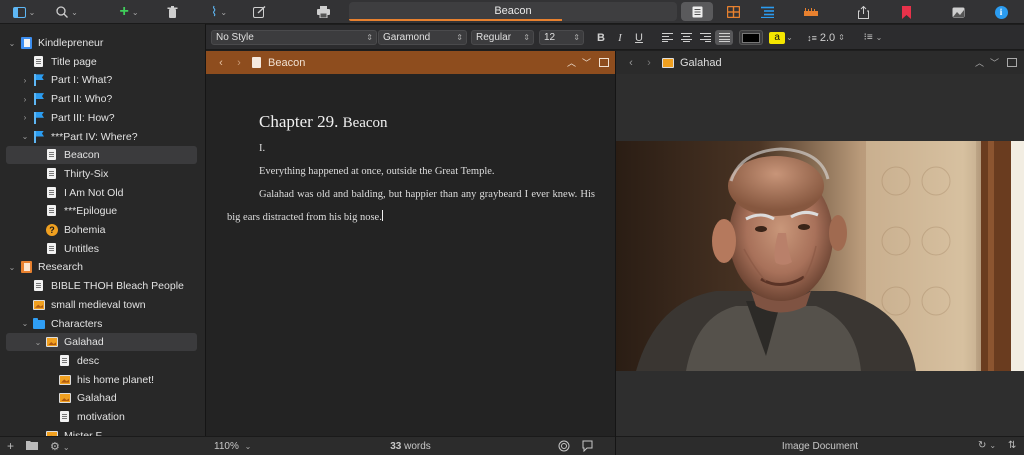  What do you see at coordinates (94, 192) in the screenshot?
I see `binder-item-label: I Am Not Old` at bounding box center [94, 192].